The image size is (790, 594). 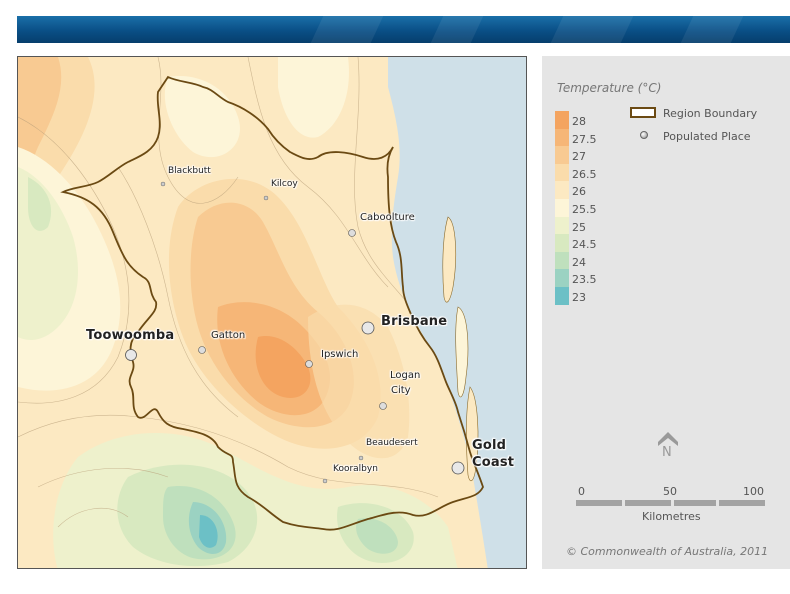 I want to click on place-label-ipswich: Ipswich, so click(x=340, y=354).